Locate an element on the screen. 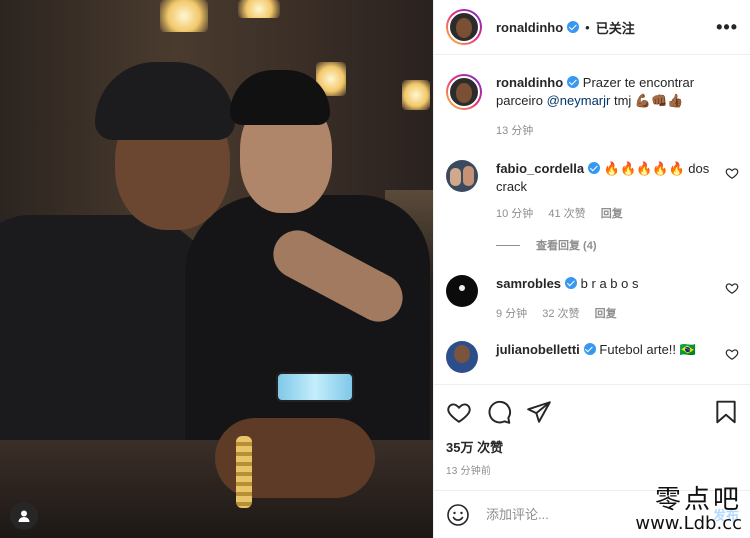 Image resolution: width=750 pixels, height=538 pixels. divider-line is located at coordinates (508, 245).